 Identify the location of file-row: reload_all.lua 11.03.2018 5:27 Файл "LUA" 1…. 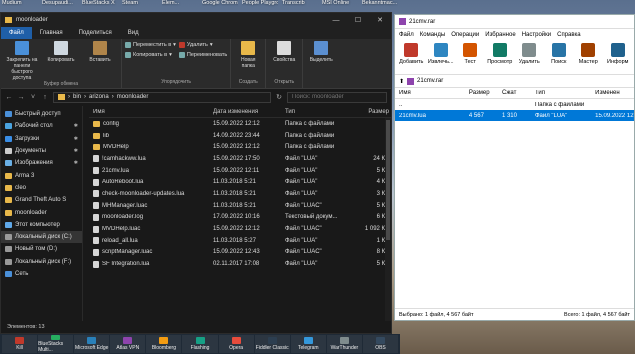
(240, 241).